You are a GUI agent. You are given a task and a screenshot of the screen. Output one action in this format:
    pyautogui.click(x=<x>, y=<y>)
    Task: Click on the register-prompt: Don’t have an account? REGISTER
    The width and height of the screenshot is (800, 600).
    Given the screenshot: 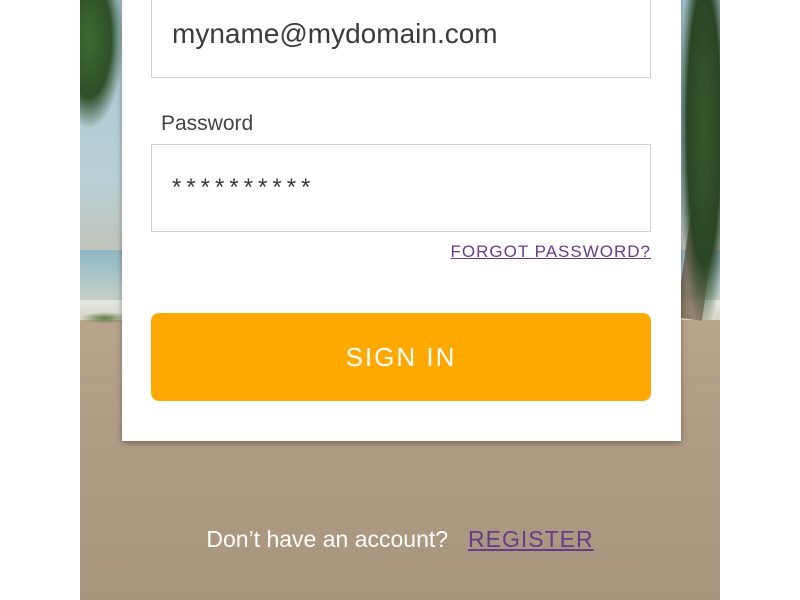 What is the action you would take?
    pyautogui.click(x=400, y=539)
    